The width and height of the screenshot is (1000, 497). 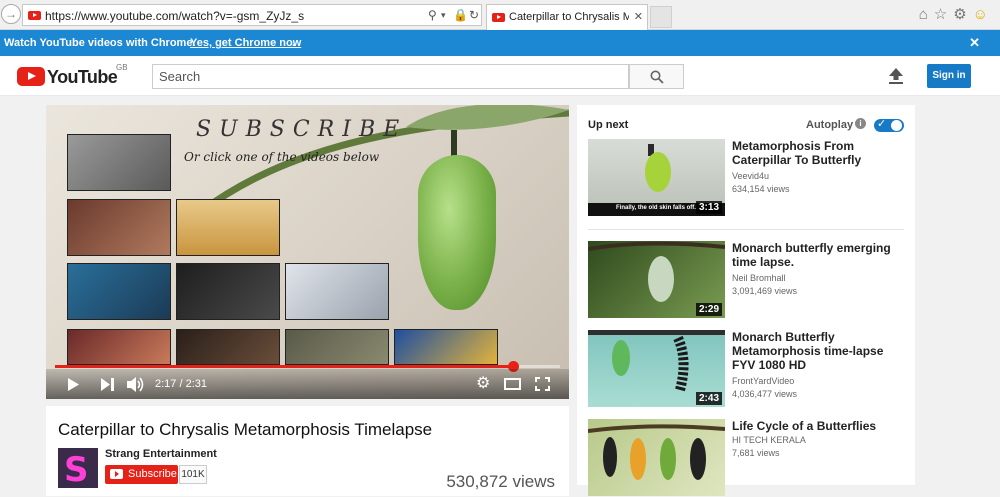 I want to click on video-duration: 2:43, so click(x=708, y=398).